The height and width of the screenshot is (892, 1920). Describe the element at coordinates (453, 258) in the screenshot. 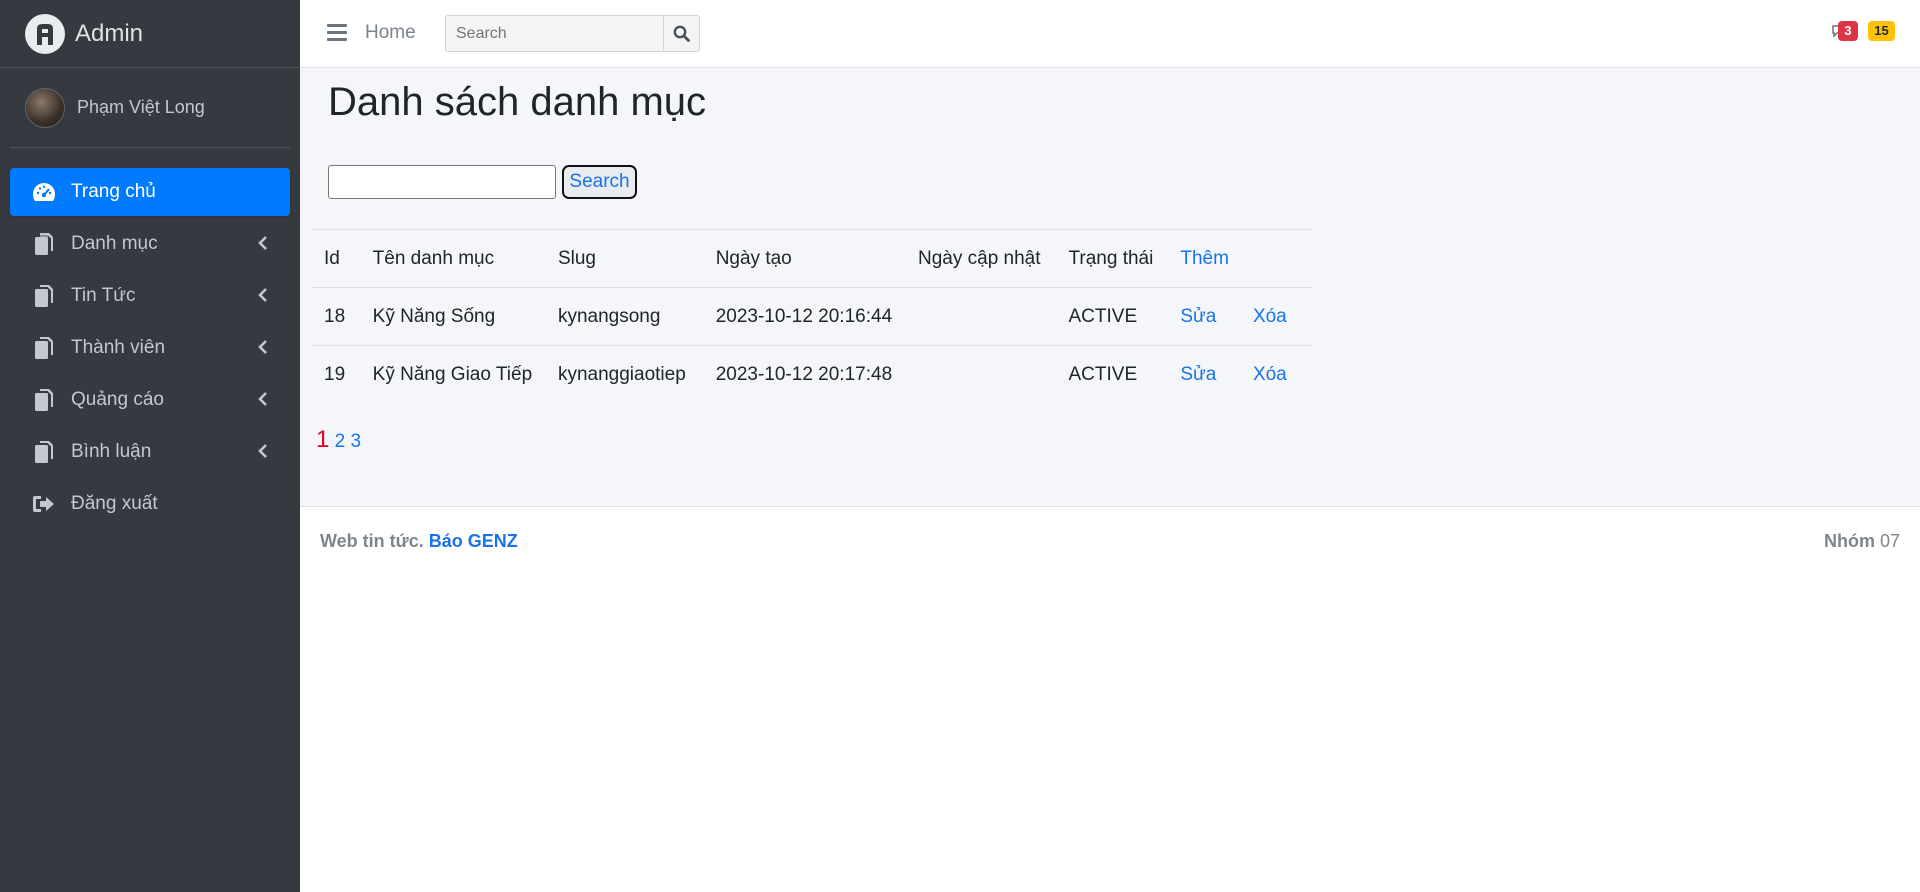

I see `header-name: Tên danh mục` at that location.